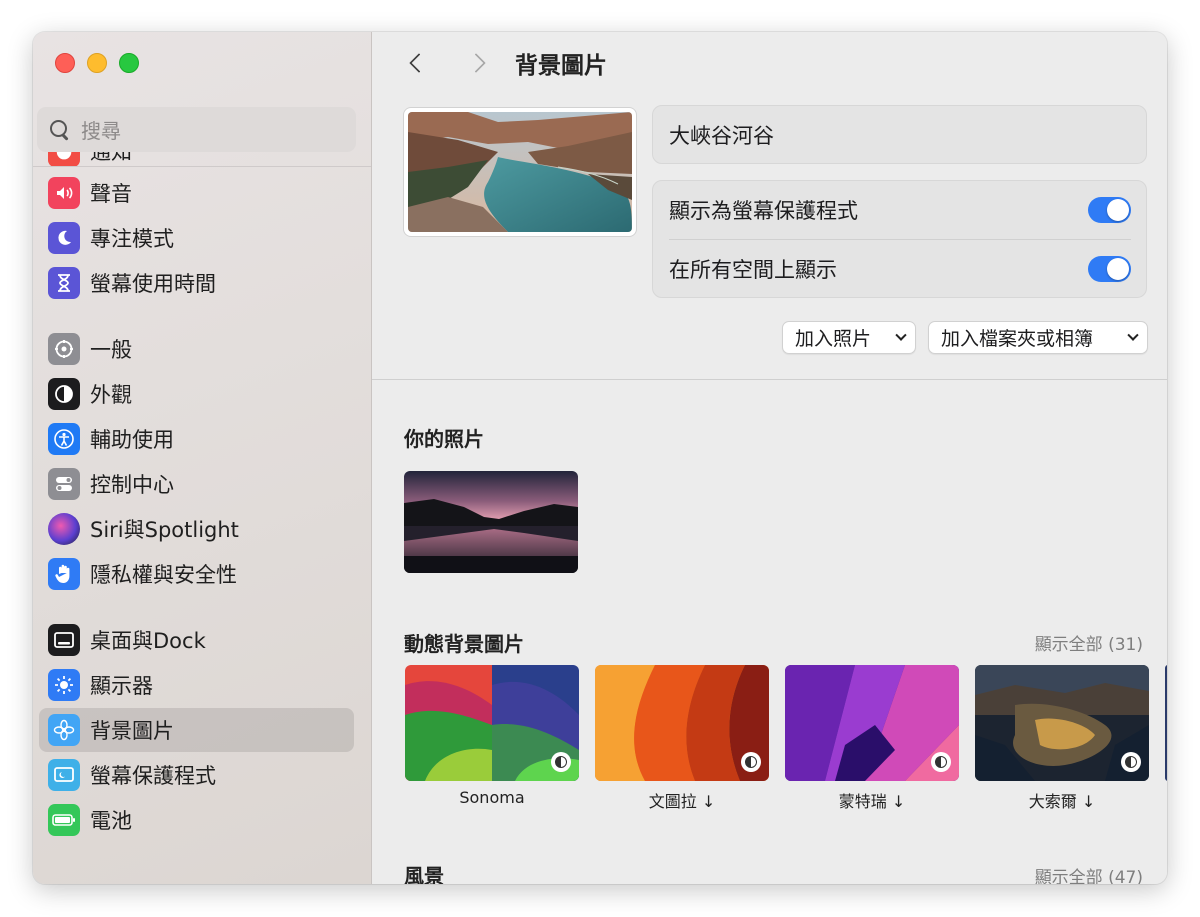 This screenshot has height=917, width=1200. Describe the element at coordinates (196, 685) in the screenshot. I see `sidebar-item-displays: 顯示器` at that location.